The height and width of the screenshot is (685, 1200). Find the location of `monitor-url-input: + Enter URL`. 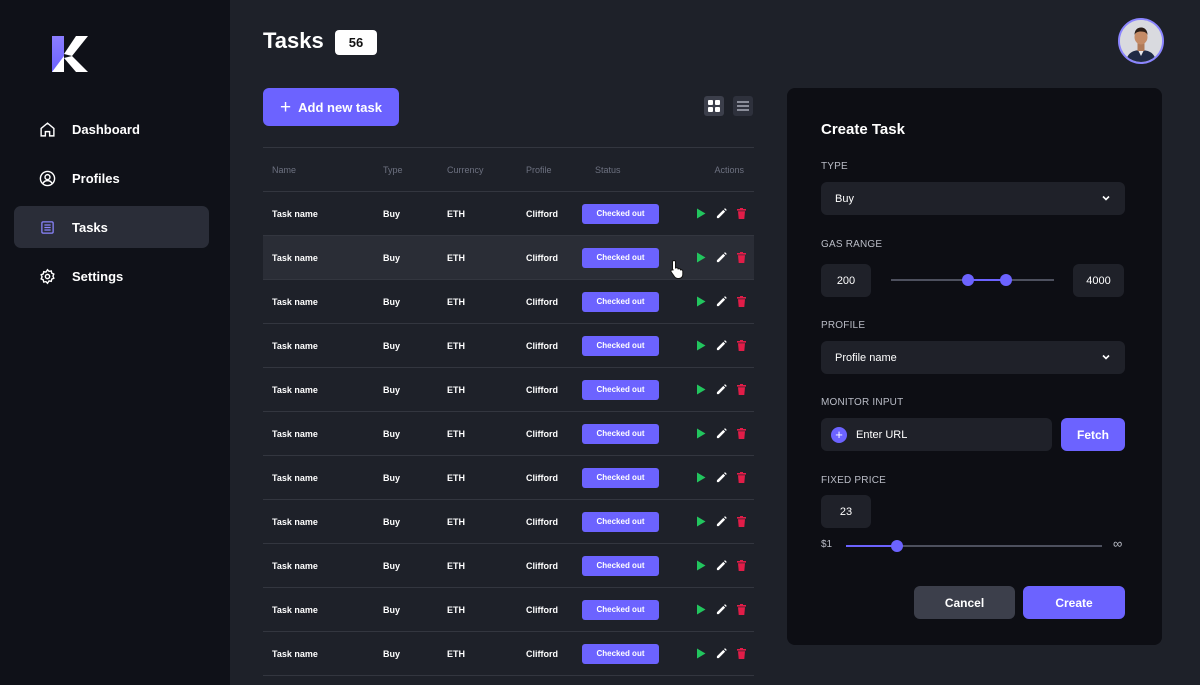

monitor-url-input: + Enter URL is located at coordinates (936, 434).